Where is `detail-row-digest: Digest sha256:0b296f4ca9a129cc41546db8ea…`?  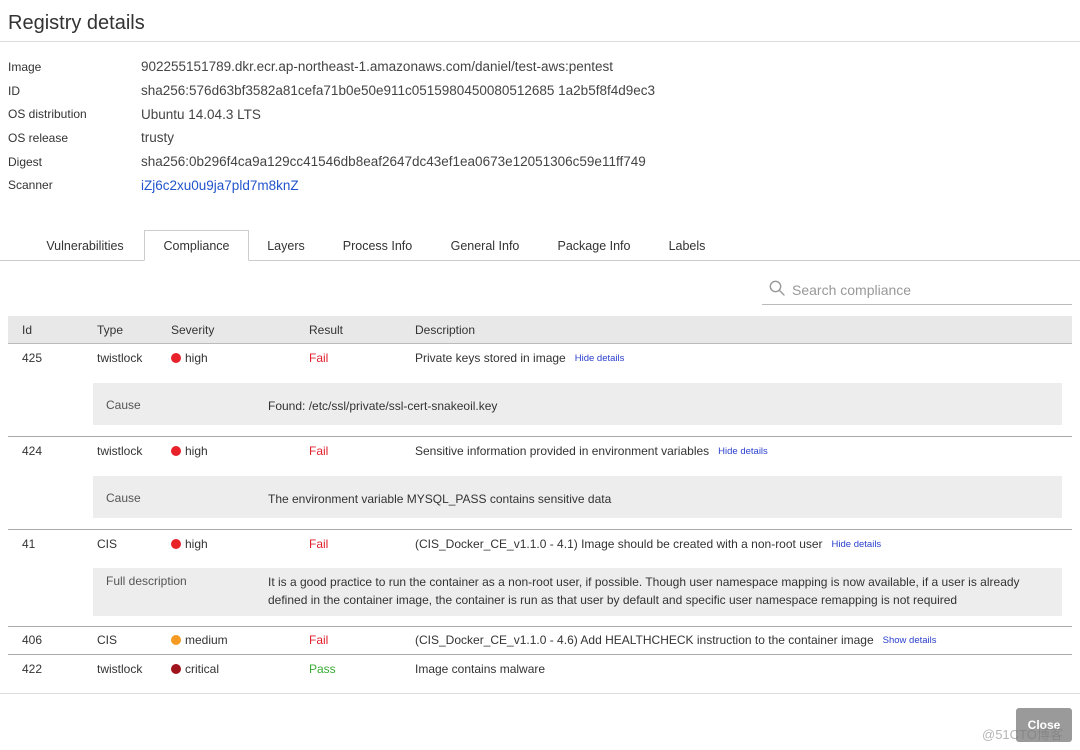
detail-row-digest: Digest sha256:0b296f4ca9a129cc41546db8ea… is located at coordinates (331, 162).